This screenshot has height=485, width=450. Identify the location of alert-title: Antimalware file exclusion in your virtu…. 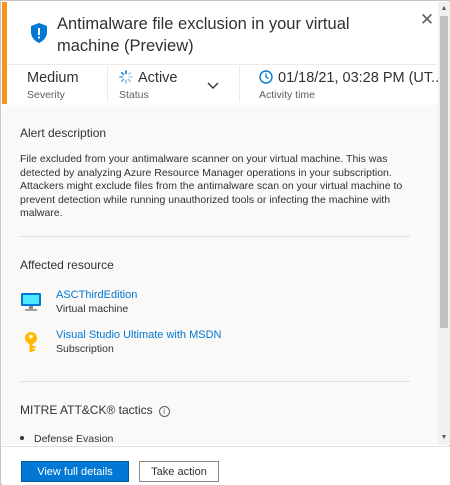
(203, 35).